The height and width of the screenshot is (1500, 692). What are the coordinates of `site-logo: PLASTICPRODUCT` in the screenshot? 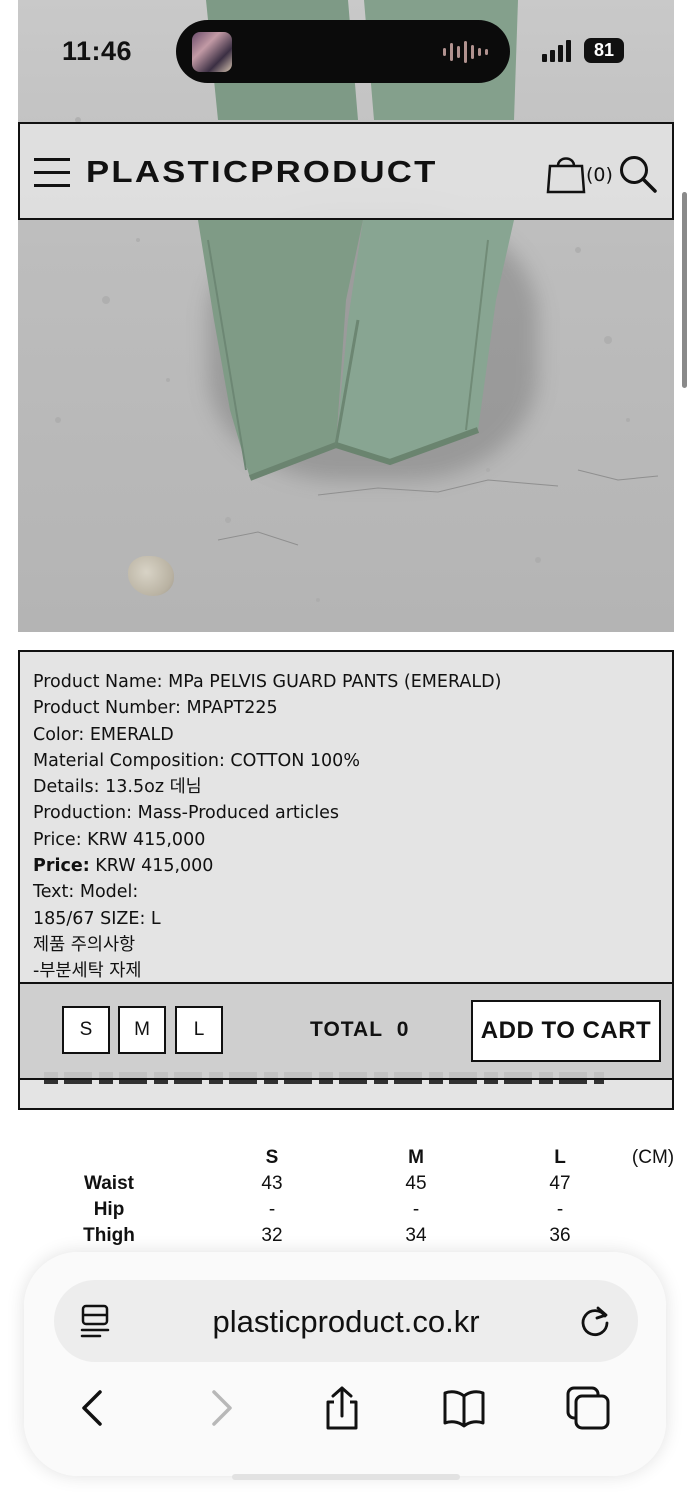 It's located at (262, 172).